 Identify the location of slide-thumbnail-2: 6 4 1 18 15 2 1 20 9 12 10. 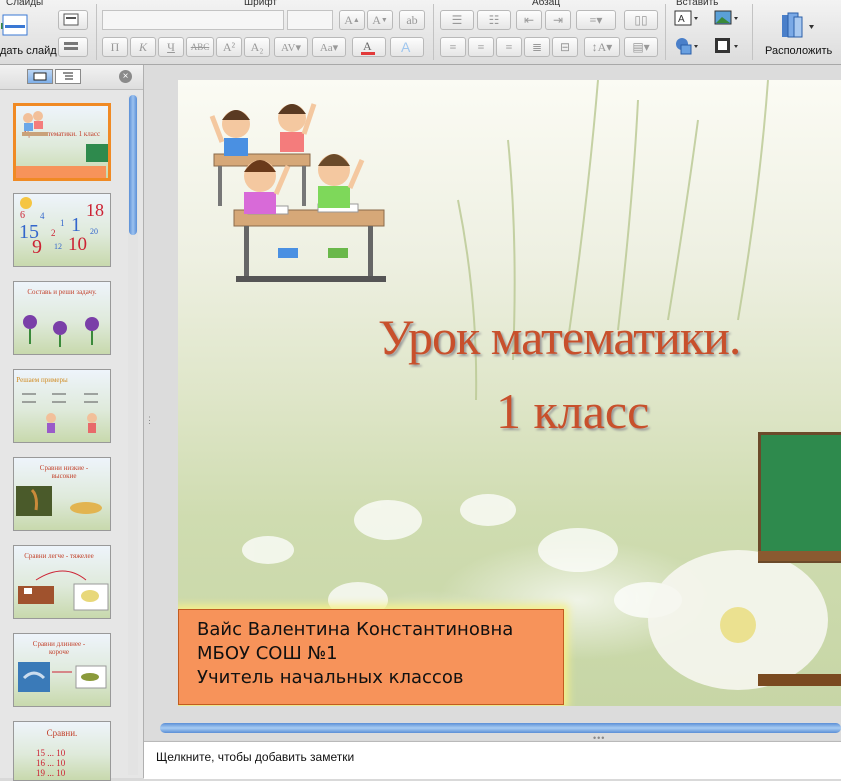
(62, 230).